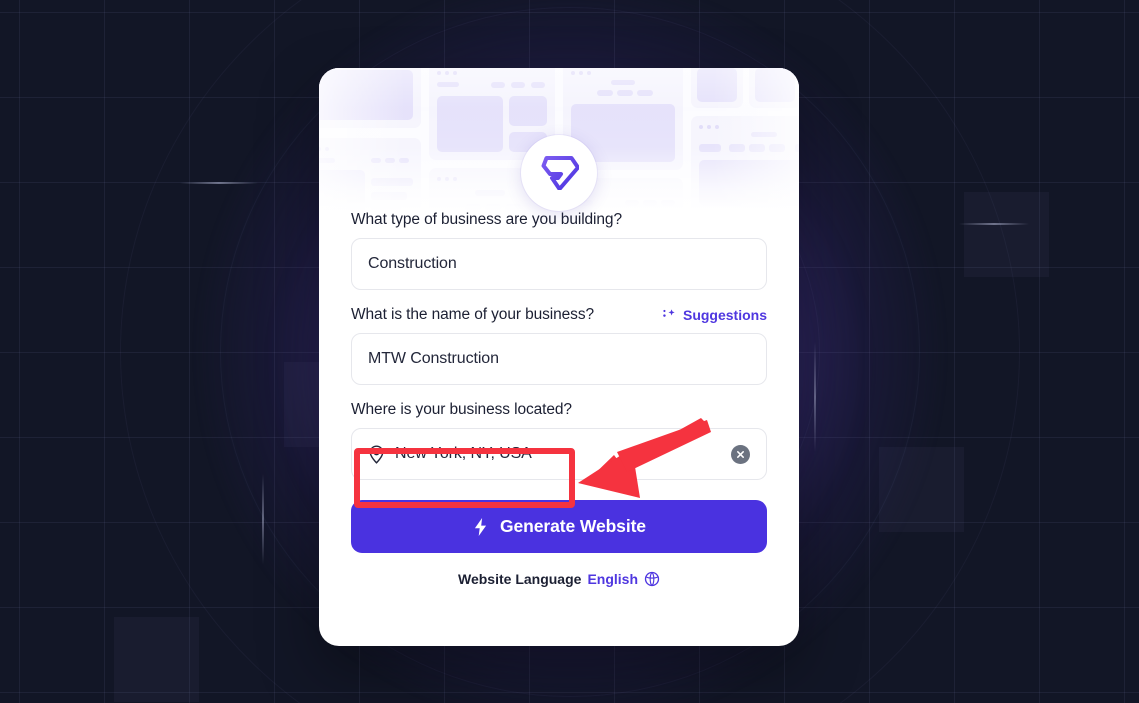 This screenshot has width=1139, height=703. Describe the element at coordinates (463, 453) in the screenshot. I see `business-location-value: New York, NY, USA` at that location.